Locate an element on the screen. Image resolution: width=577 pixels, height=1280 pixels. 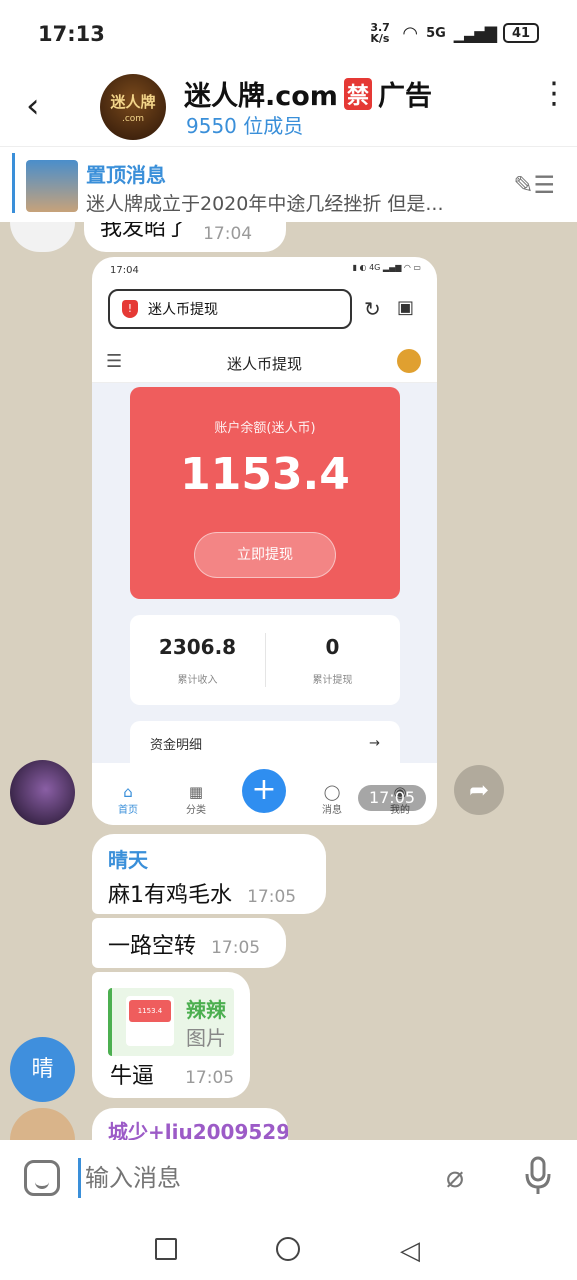
avatar: 晴 is located at coordinates (42, 1069).